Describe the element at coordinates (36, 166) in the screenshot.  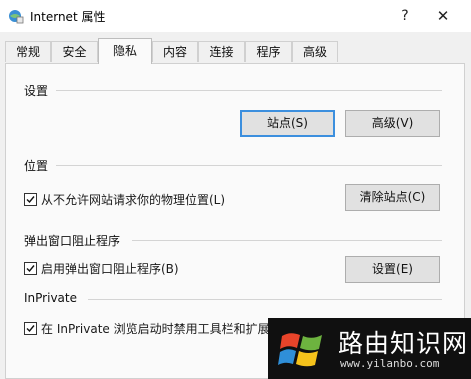
I see `location-group-label: 位置` at that location.